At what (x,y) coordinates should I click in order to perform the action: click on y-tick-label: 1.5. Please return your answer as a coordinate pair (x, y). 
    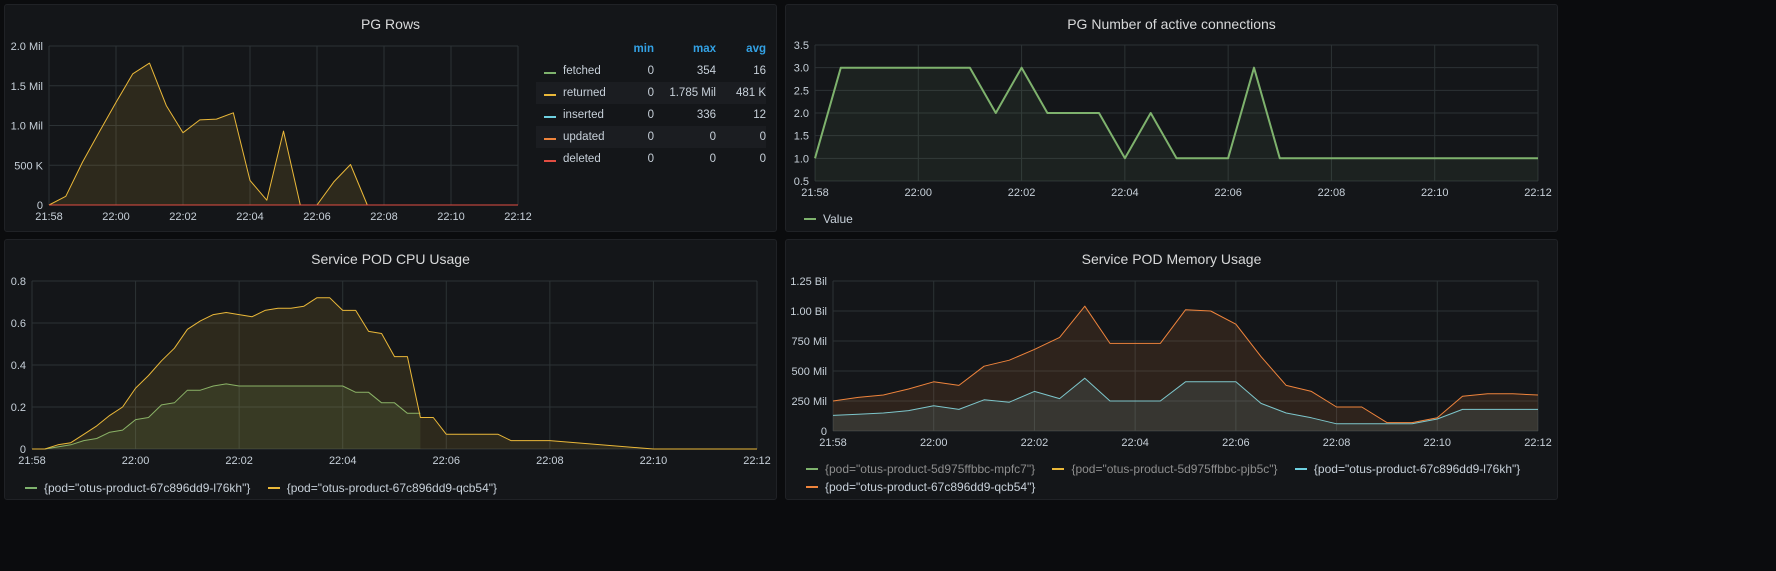
    Looking at the image, I should click on (801, 137).